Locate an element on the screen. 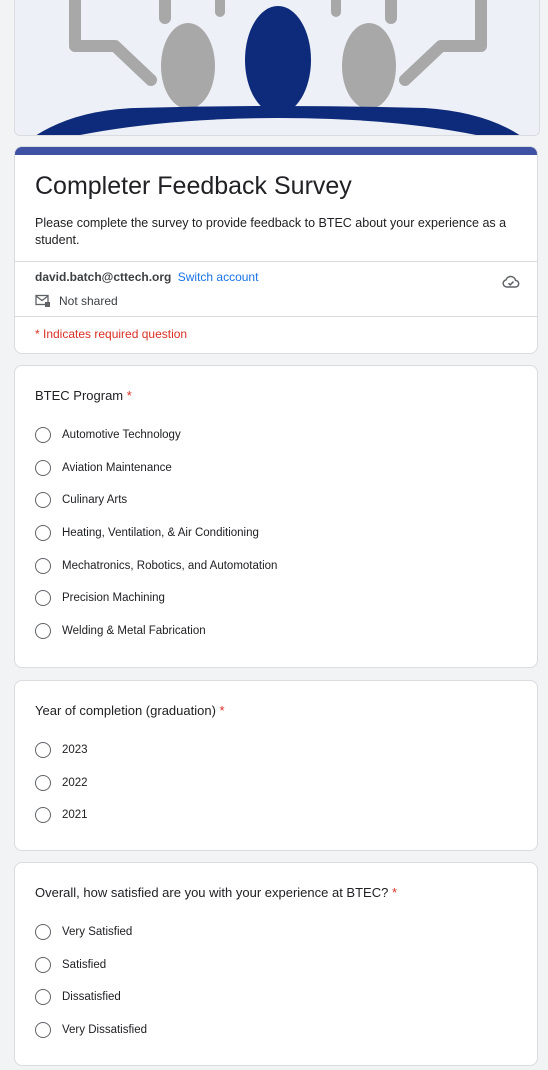 This screenshot has width=548, height=1070. option-label: Satisfied is located at coordinates (84, 964).